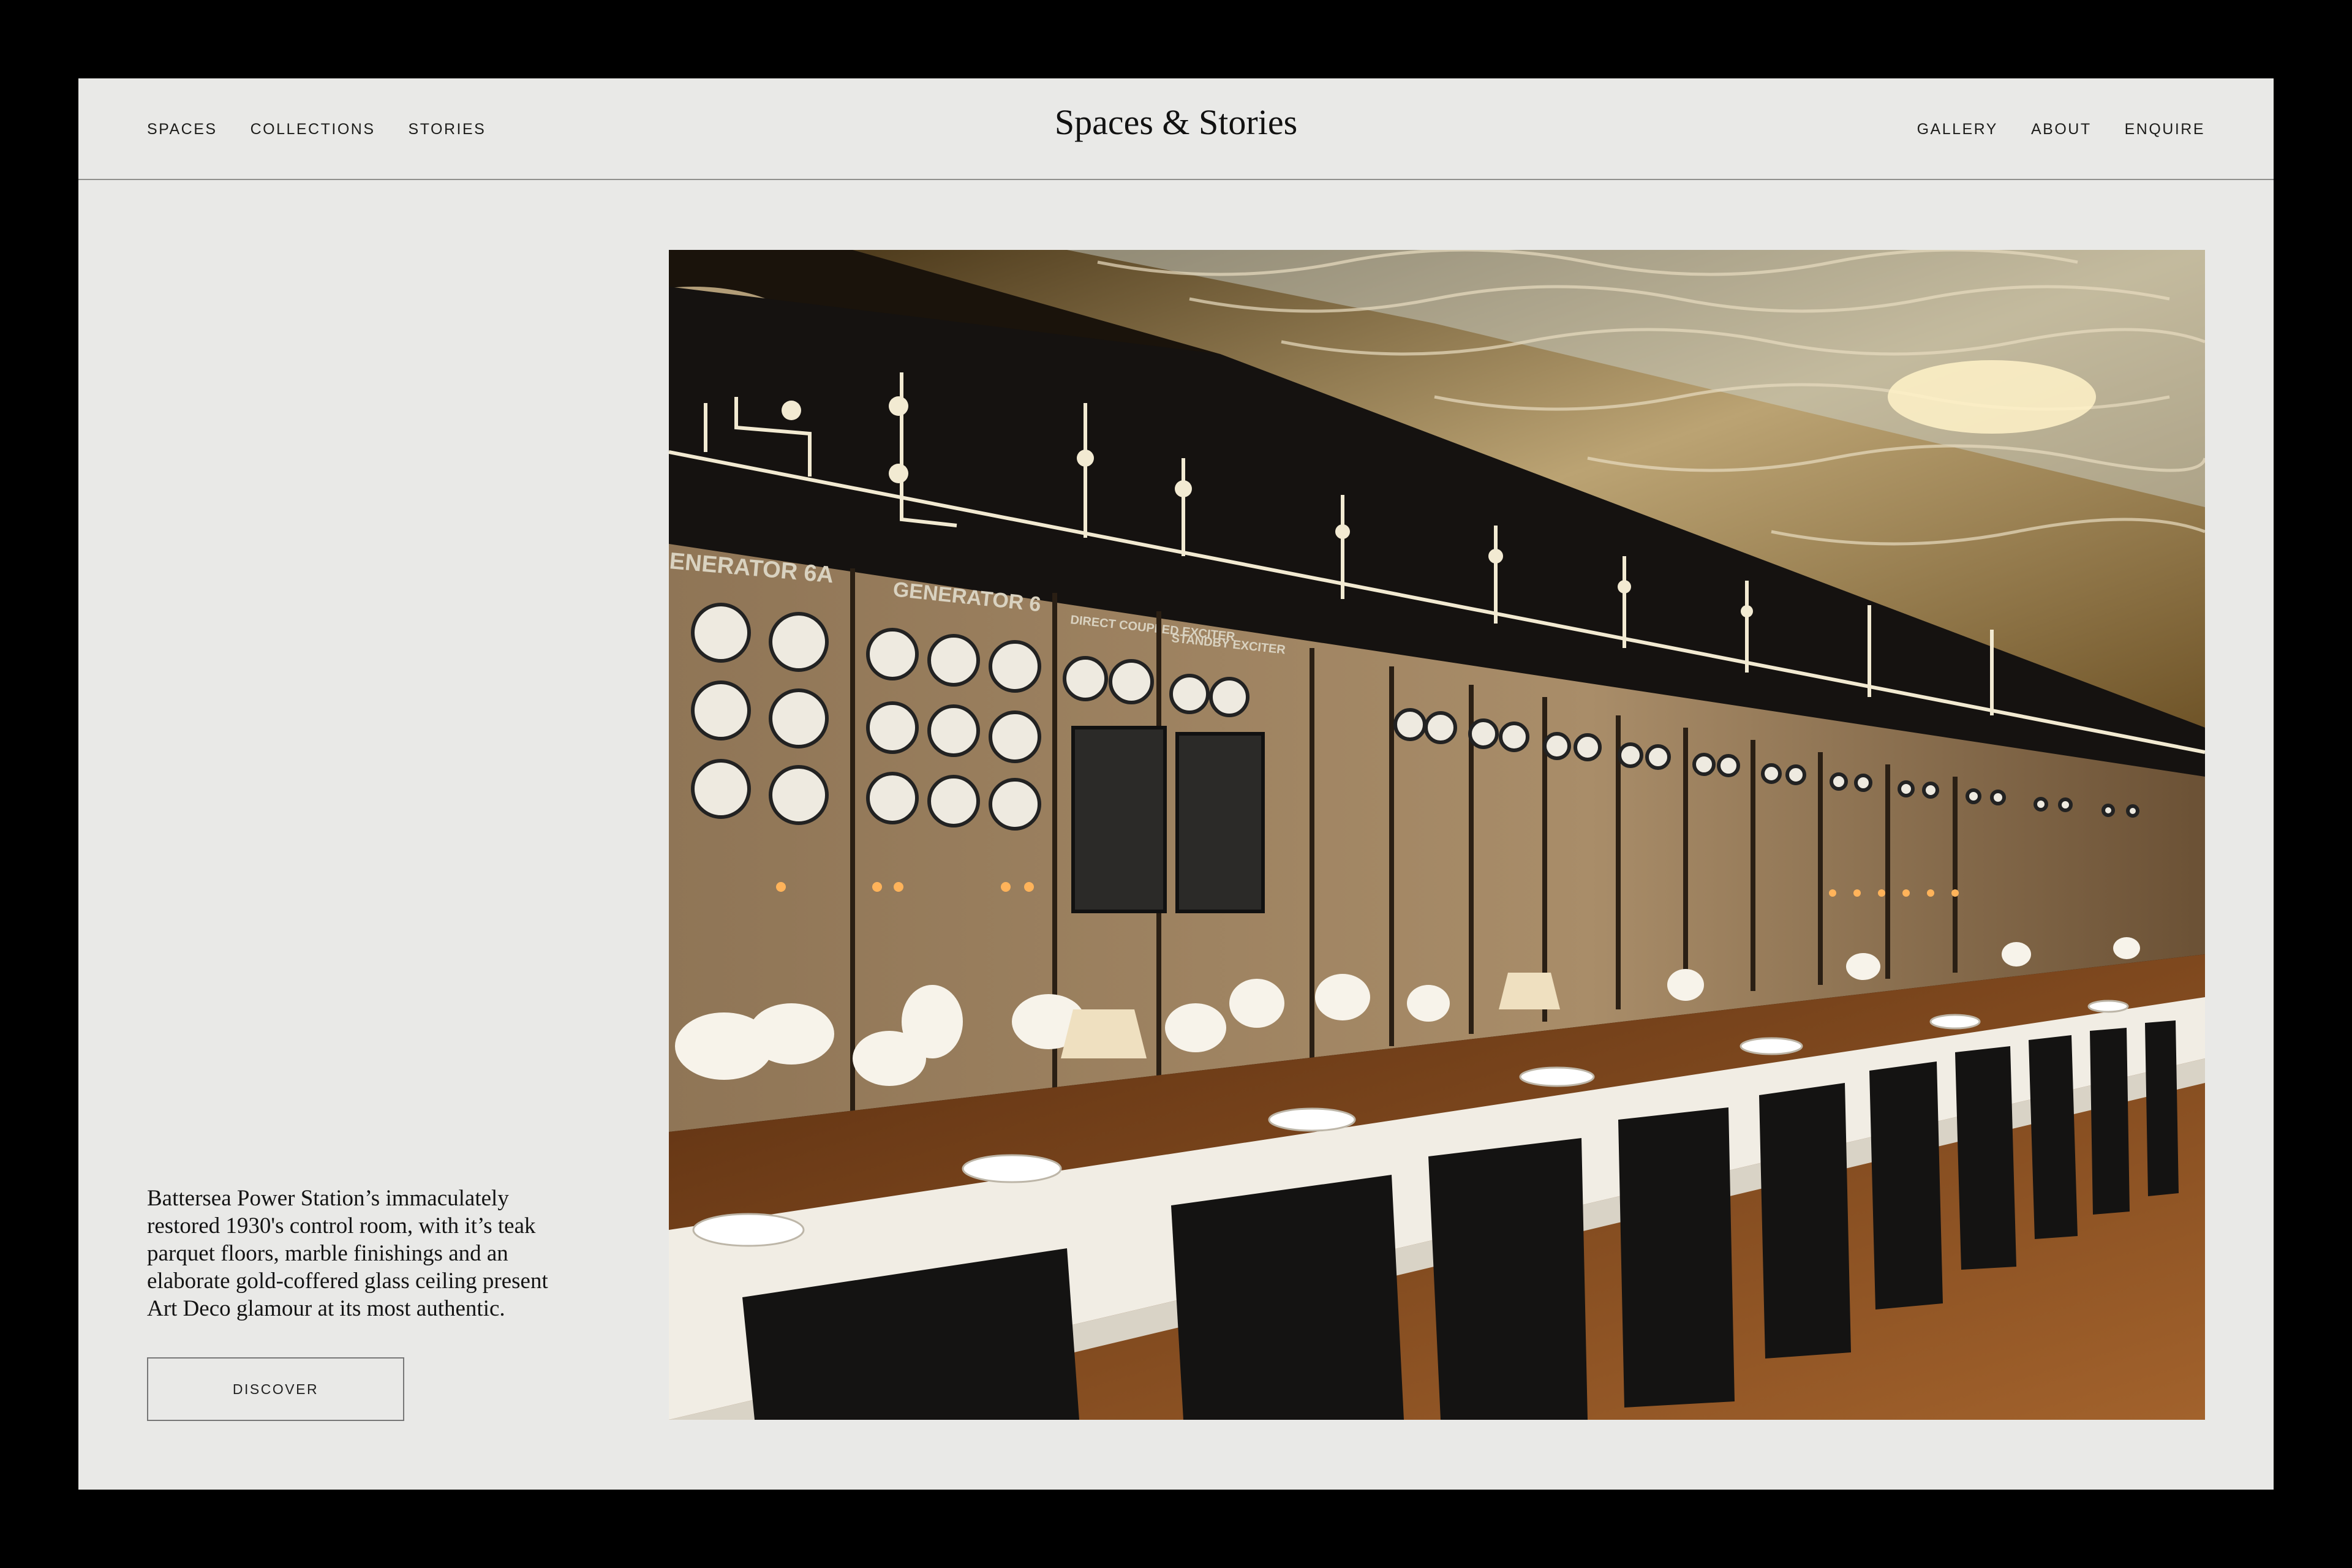 This screenshot has height=1568, width=2352. I want to click on discover-button: DISCOVER, so click(275, 1389).